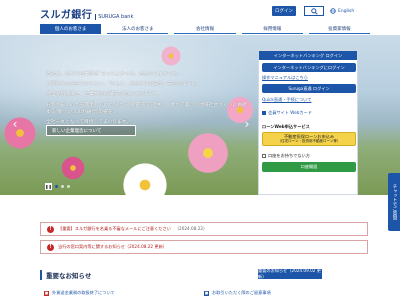  Describe the element at coordinates (309, 88) in the screenshot. I see `bizmail-login-button: Suruga直通 ログイン` at that location.